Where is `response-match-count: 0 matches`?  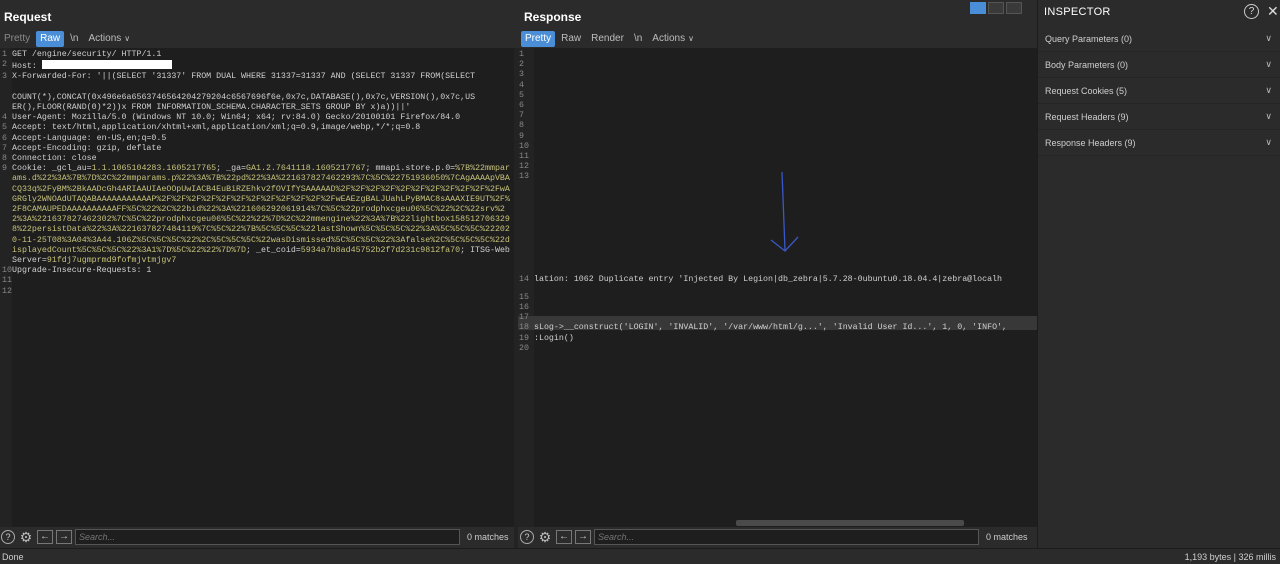 response-match-count: 0 matches is located at coordinates (1007, 537).